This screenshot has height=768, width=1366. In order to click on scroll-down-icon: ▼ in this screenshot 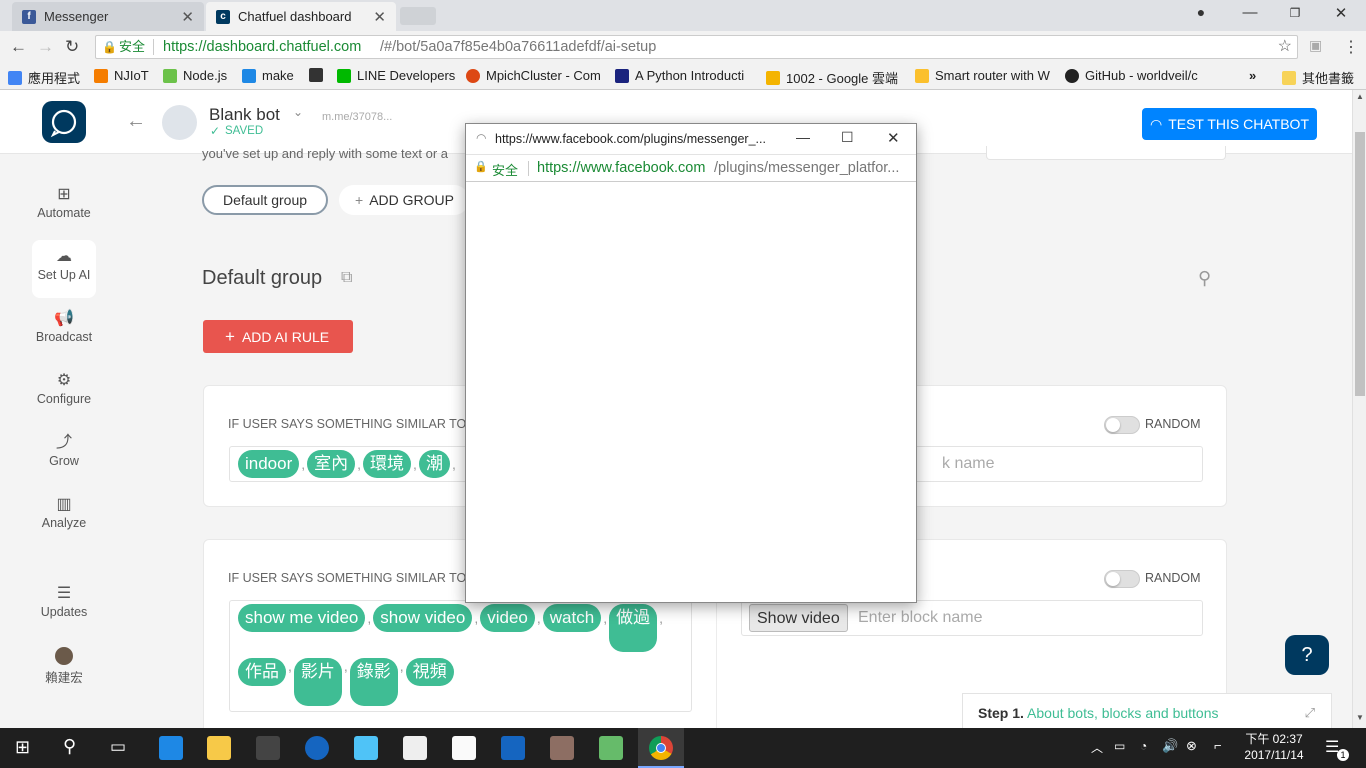, I will do `click(1360, 717)`.